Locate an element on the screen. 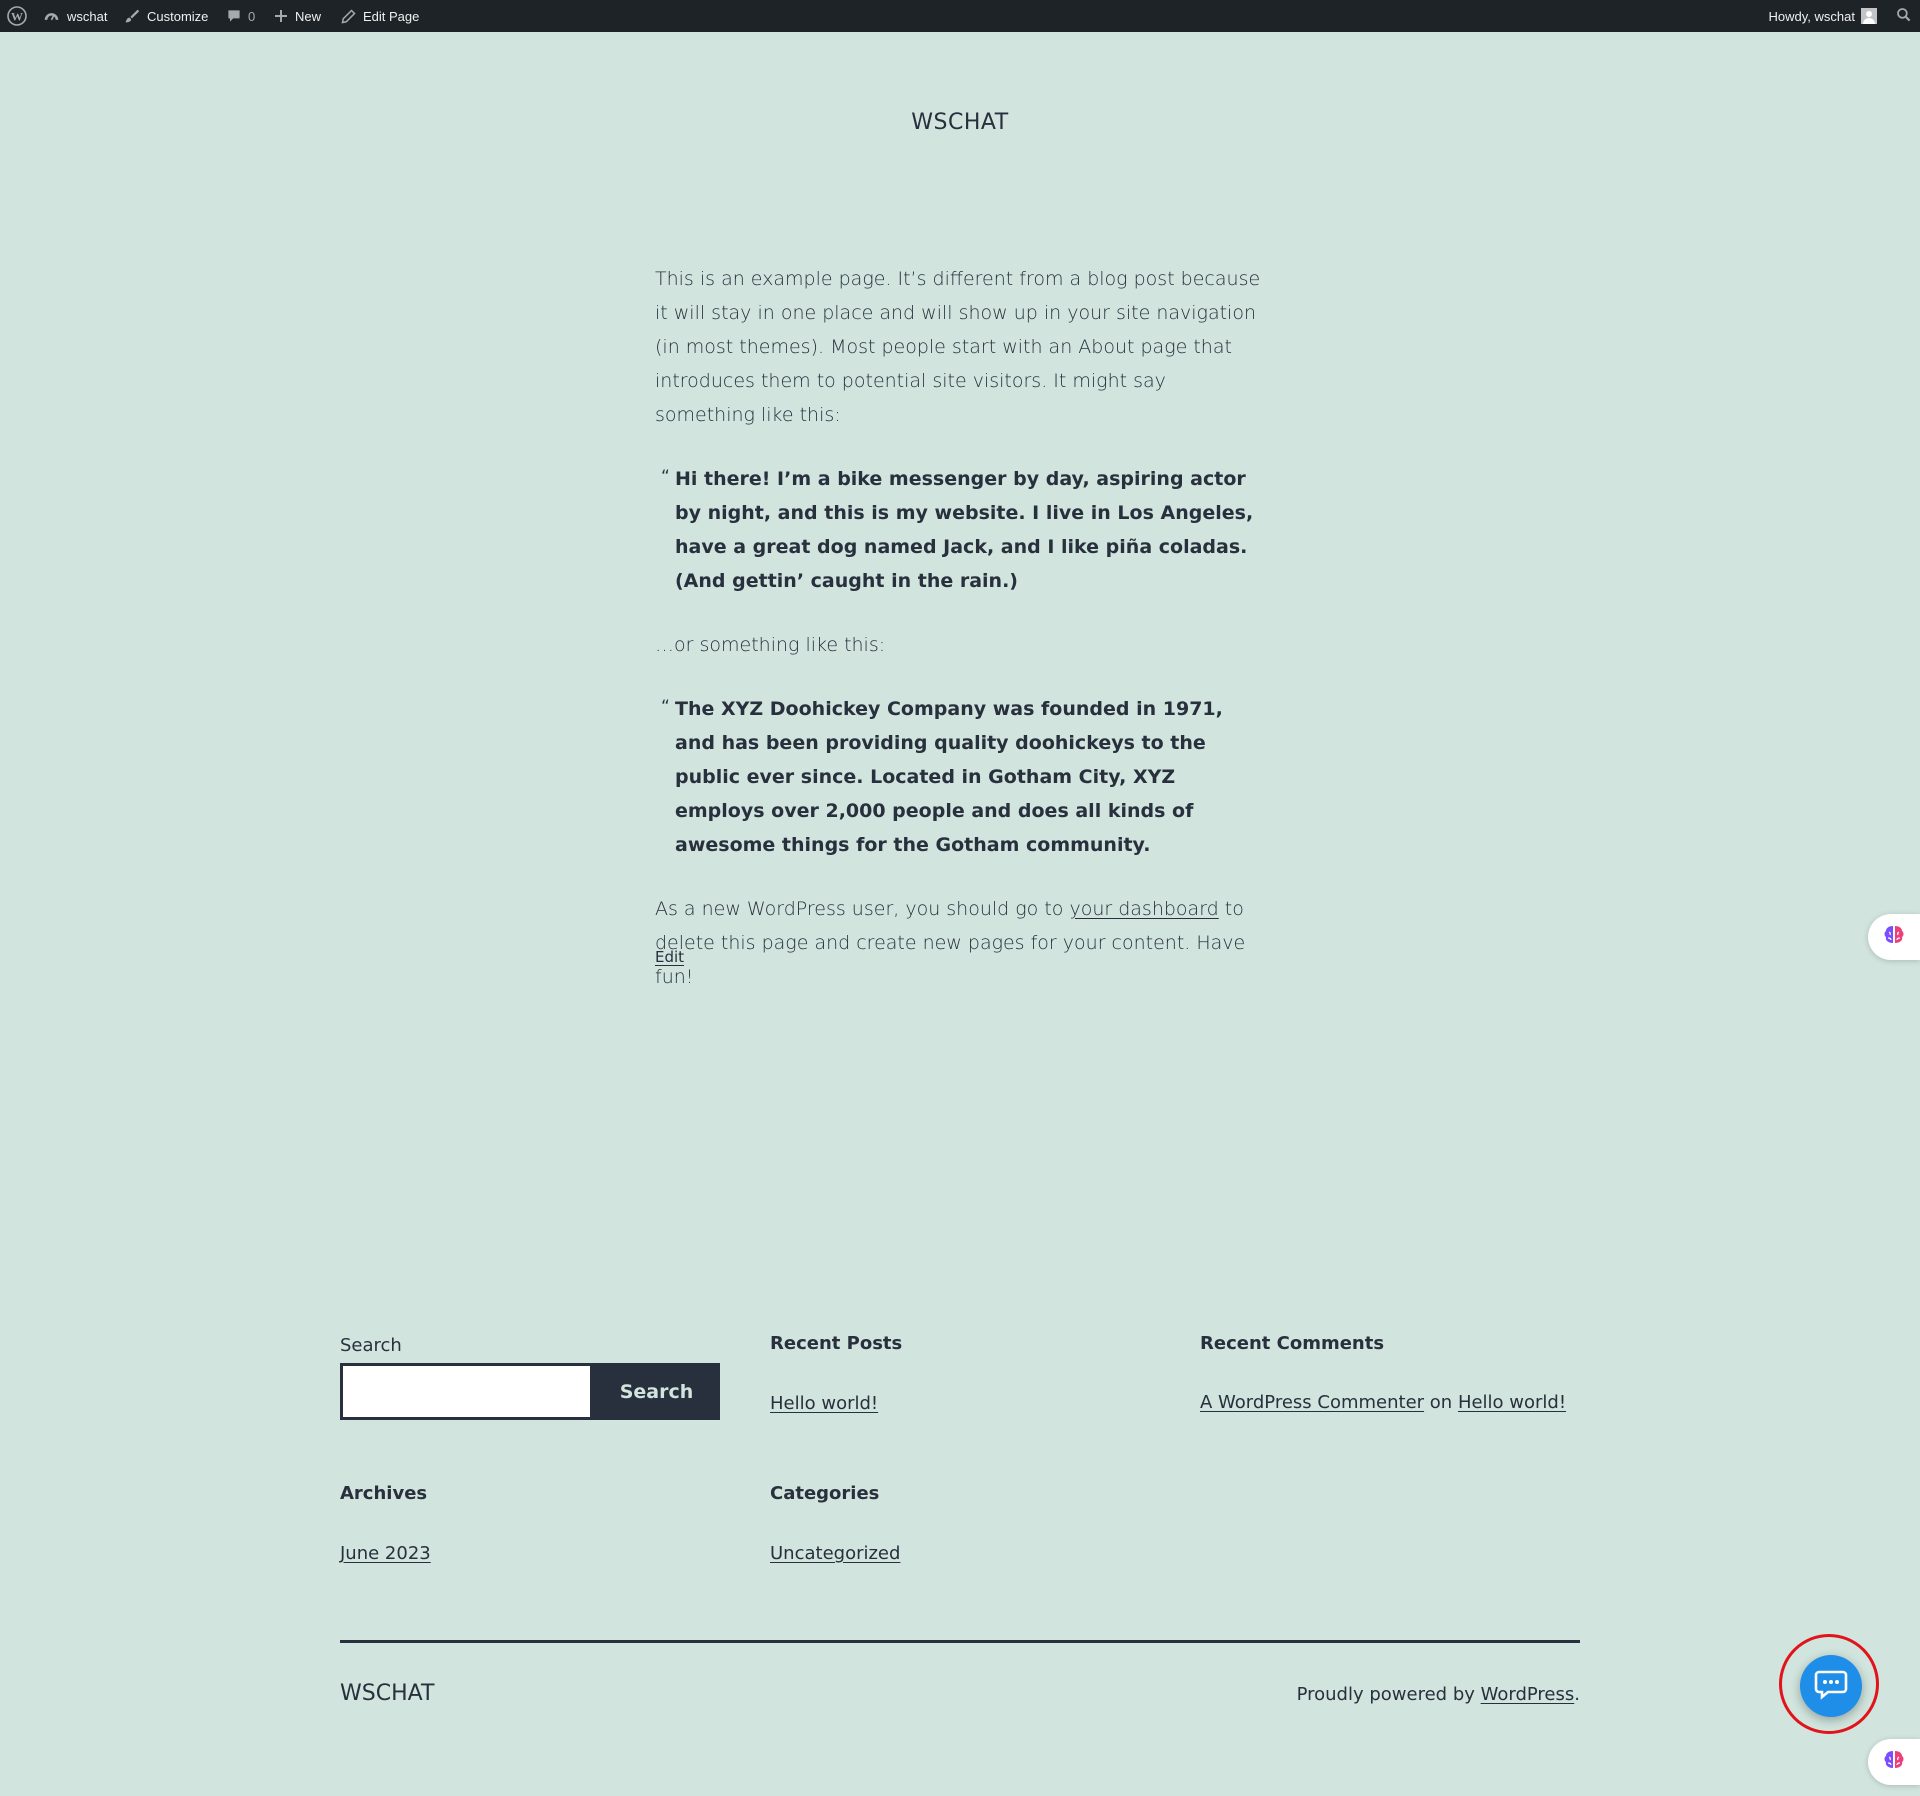 The image size is (1920, 1796). footer-divider is located at coordinates (960, 1641).